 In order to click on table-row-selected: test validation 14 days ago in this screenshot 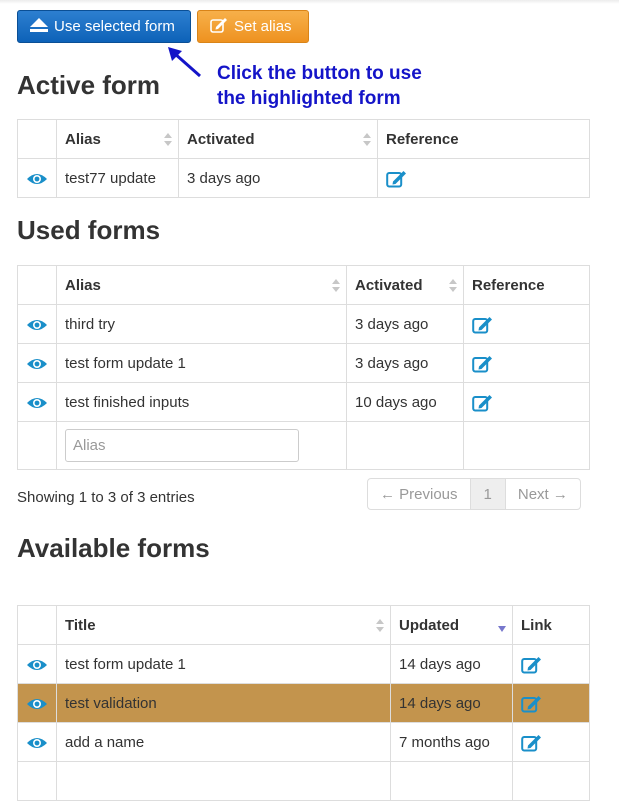, I will do `click(303, 703)`.